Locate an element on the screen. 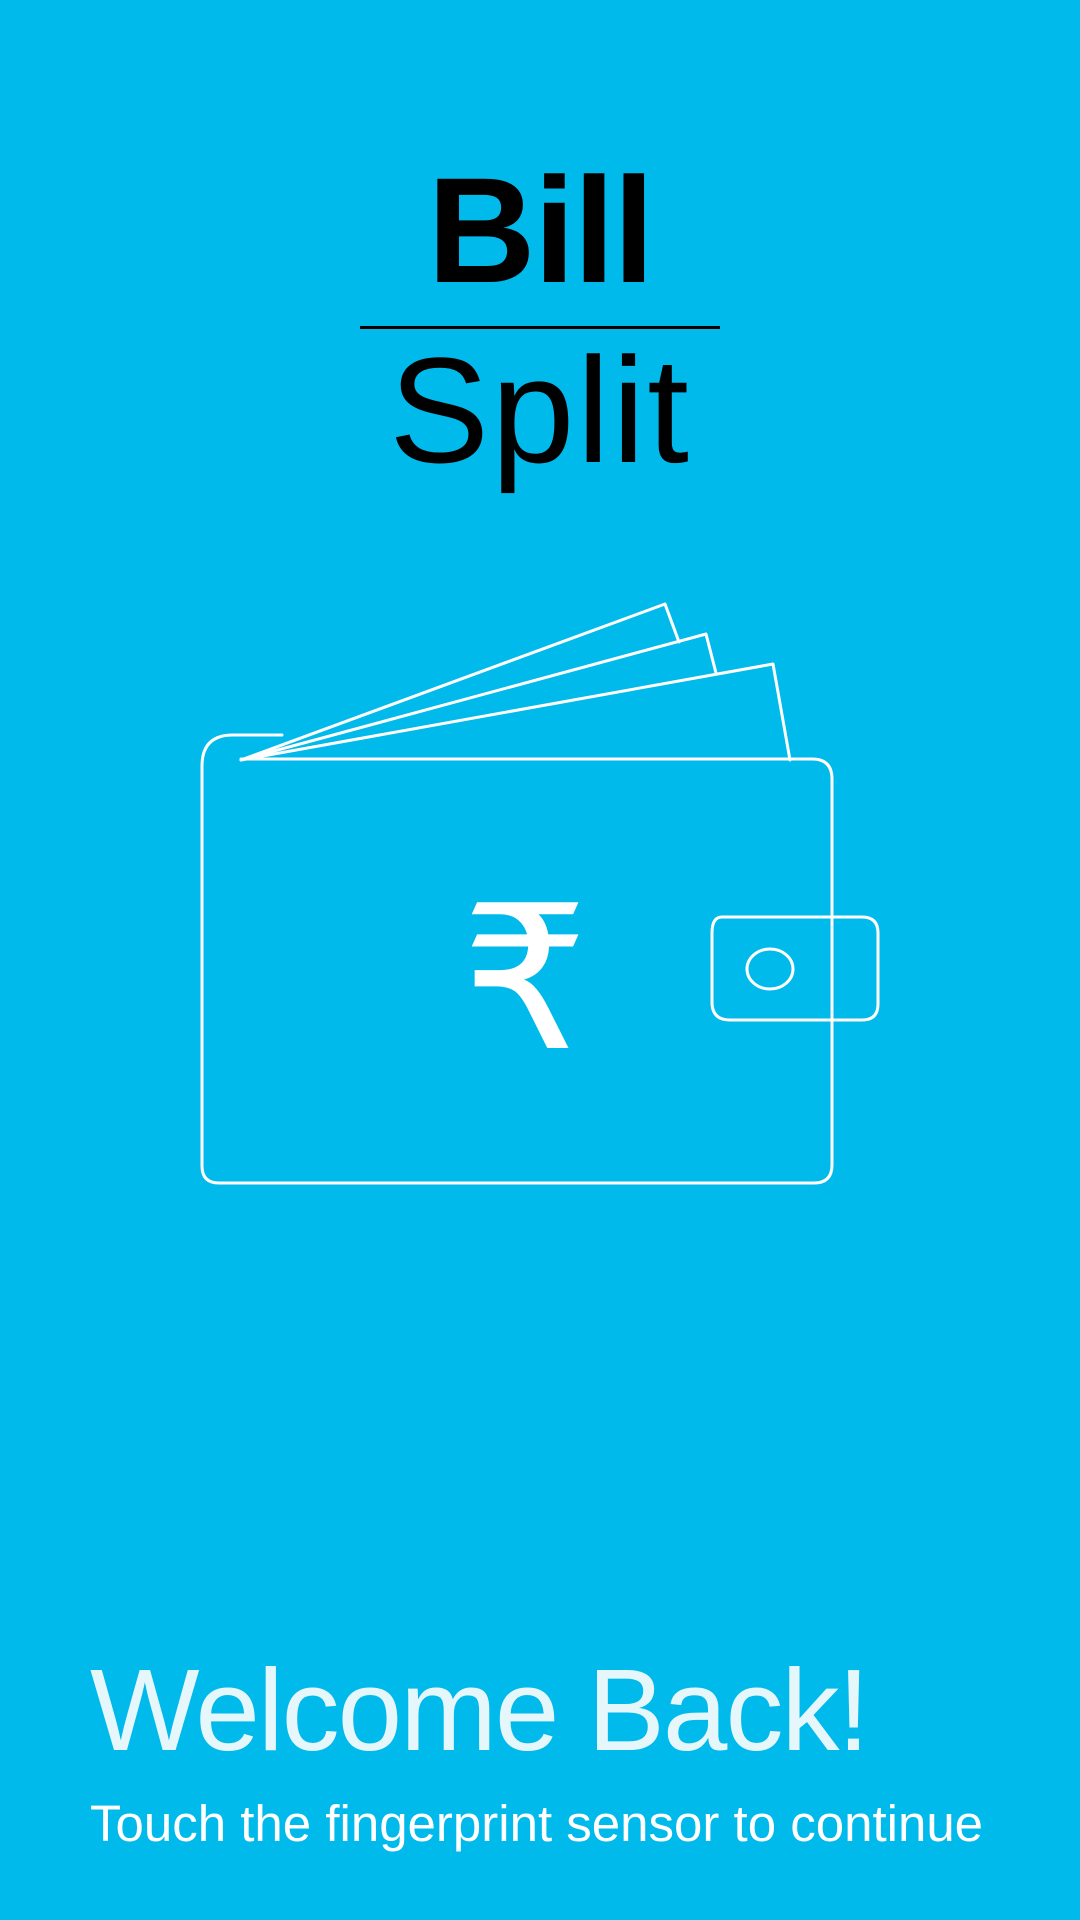  logo-word-split: Split is located at coordinates (540, 410).